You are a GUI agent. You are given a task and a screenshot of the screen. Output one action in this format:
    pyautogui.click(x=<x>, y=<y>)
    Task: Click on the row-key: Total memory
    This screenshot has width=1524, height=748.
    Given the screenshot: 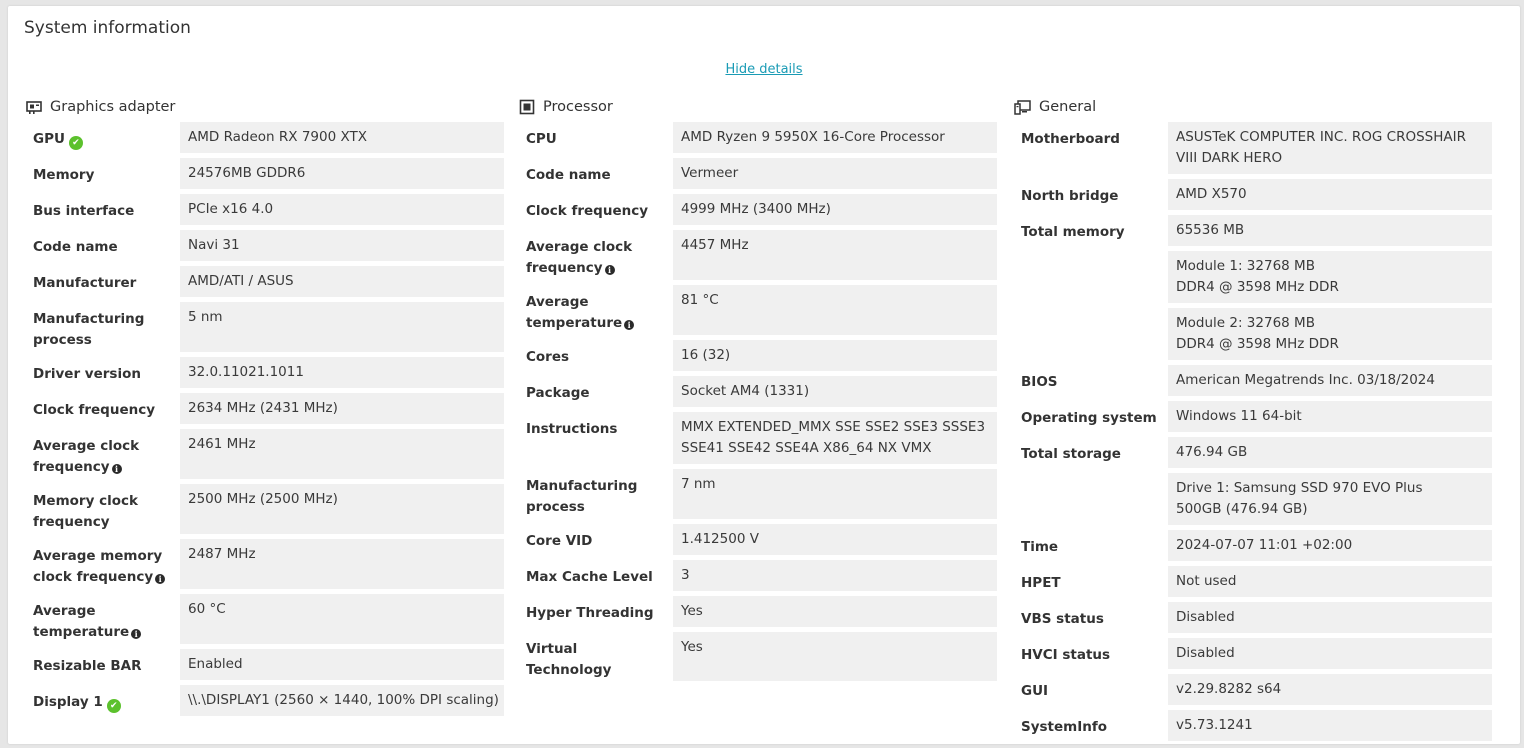 What is the action you would take?
    pyautogui.click(x=1073, y=232)
    